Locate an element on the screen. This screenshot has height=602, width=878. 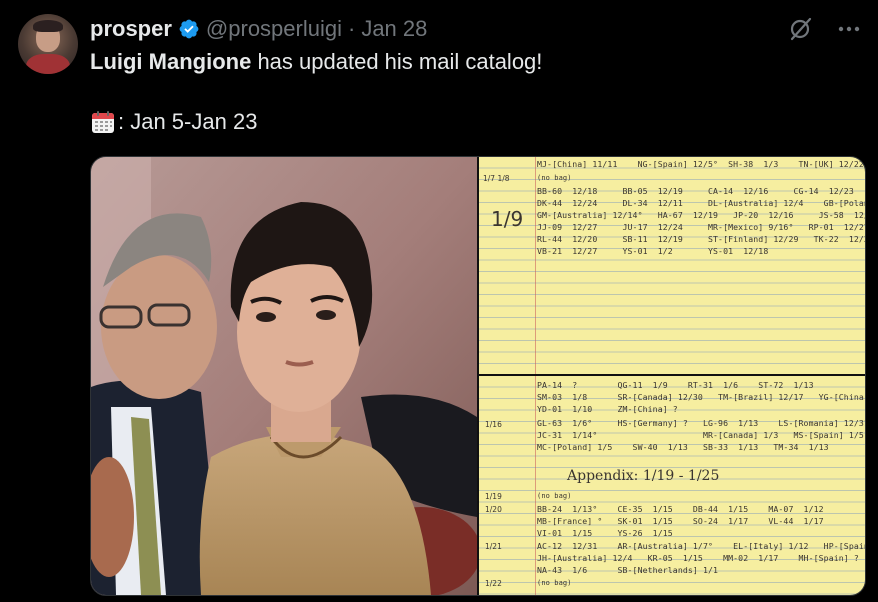
user-handle: @prosperluigi is located at coordinates (274, 29).